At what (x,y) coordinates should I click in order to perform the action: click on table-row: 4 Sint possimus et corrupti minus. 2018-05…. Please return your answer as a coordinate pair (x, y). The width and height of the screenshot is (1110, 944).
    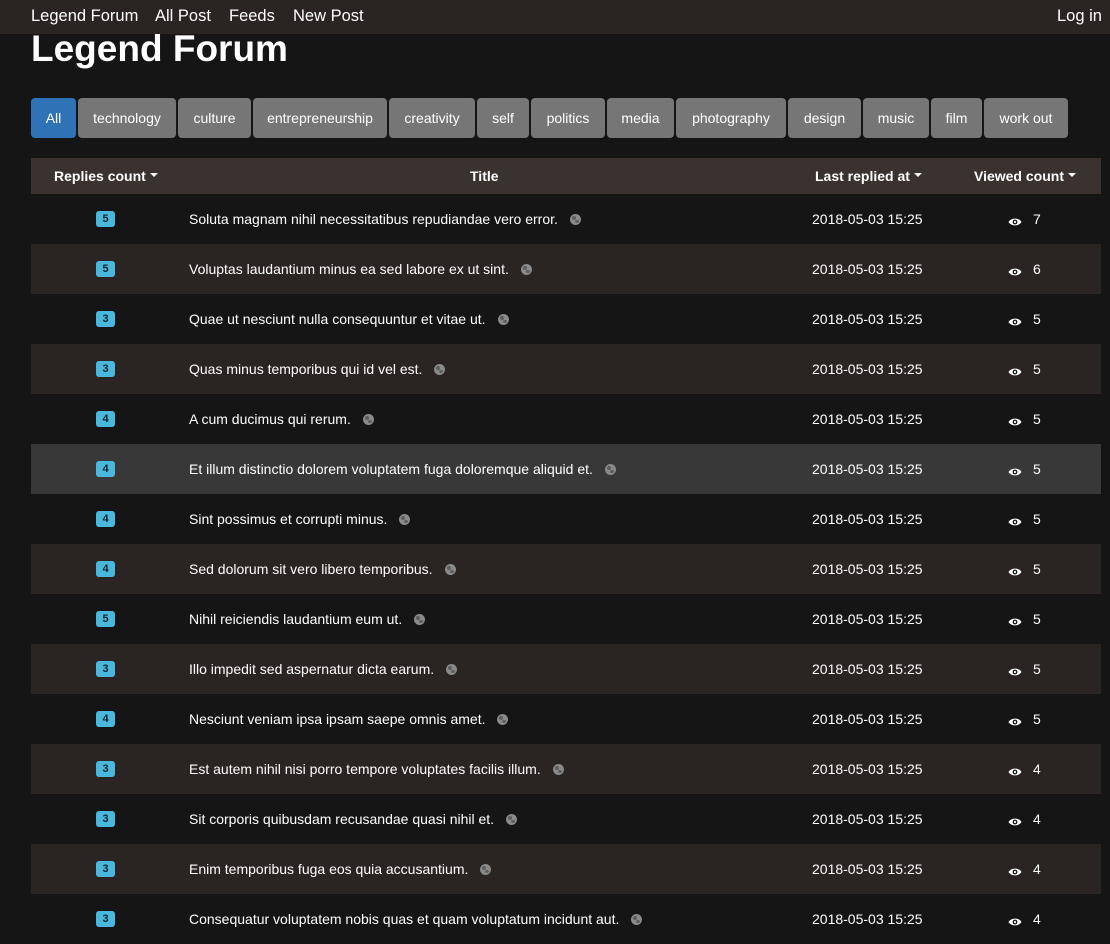
    Looking at the image, I should click on (566, 519).